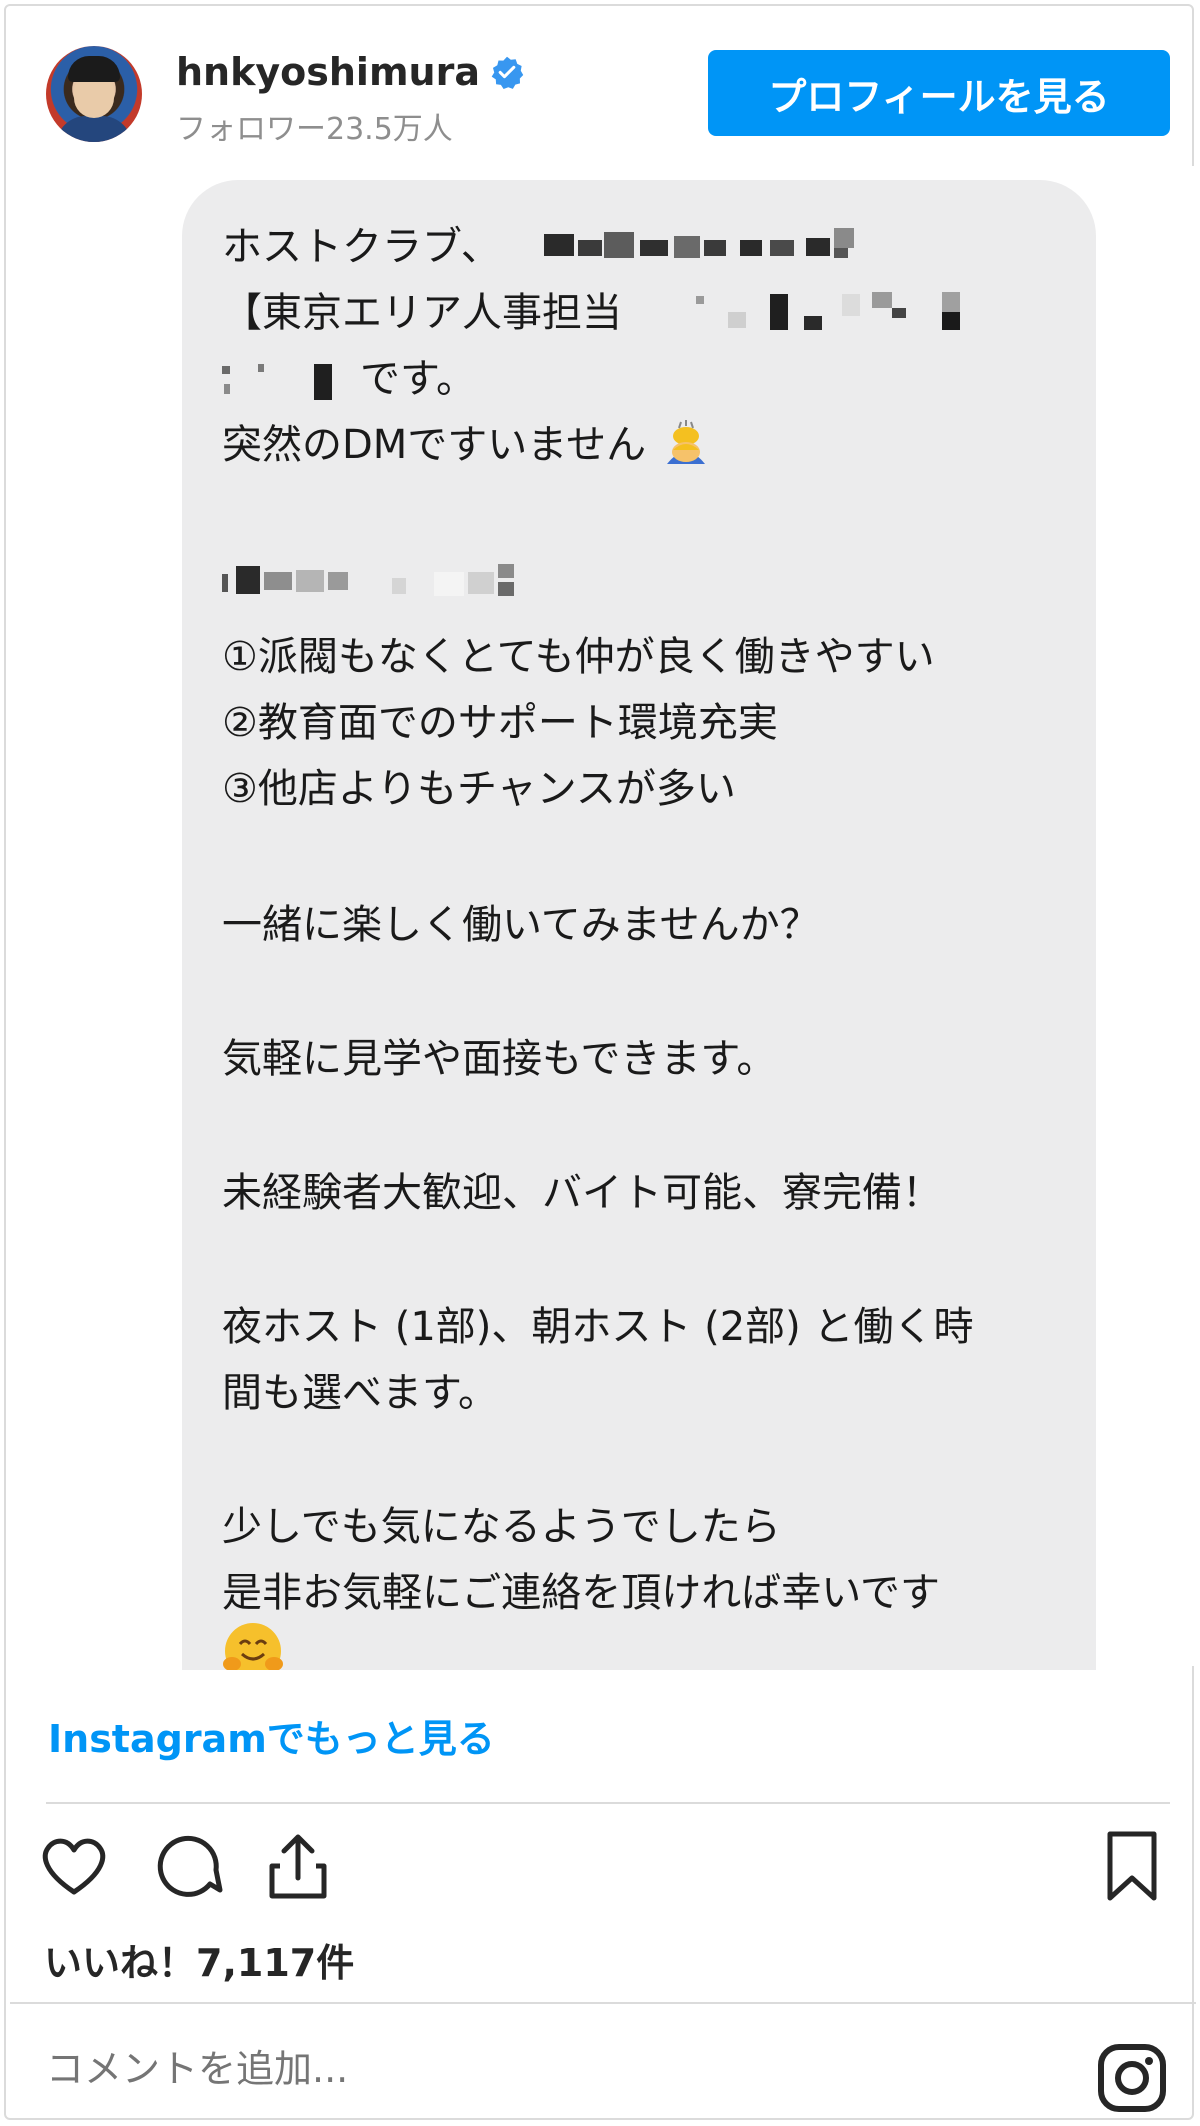 This screenshot has height=2126, width=1200. I want to click on dm-line: 是非お気軽にご連絡を頂ければ幸いです, so click(581, 1593).